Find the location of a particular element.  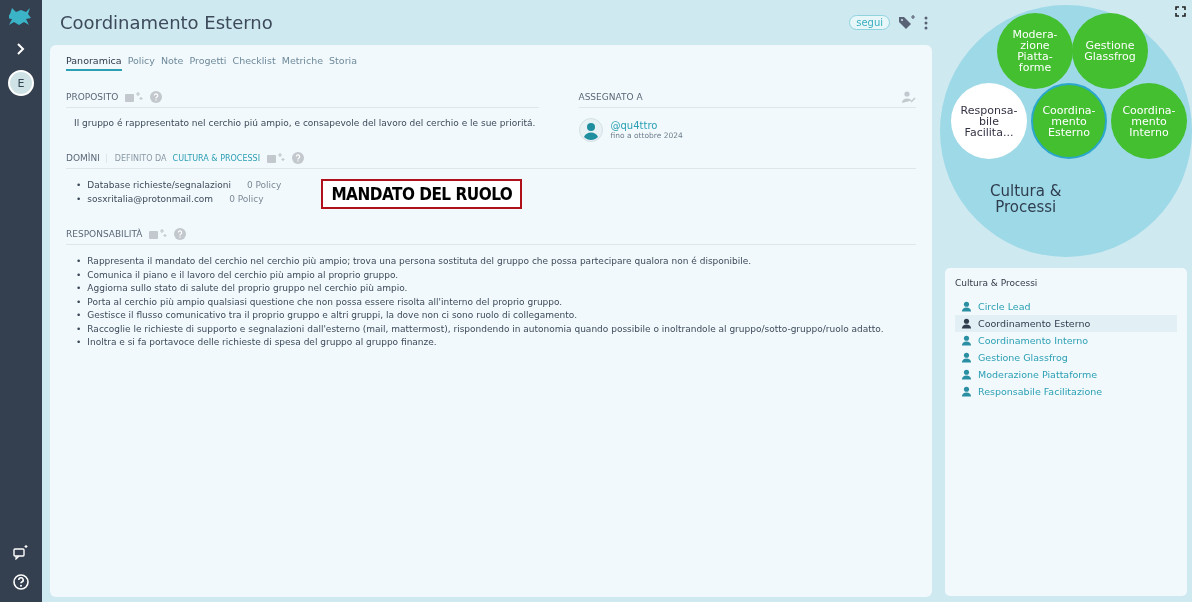

role-list-item: Coordinamento Interno is located at coordinates (1066, 340).